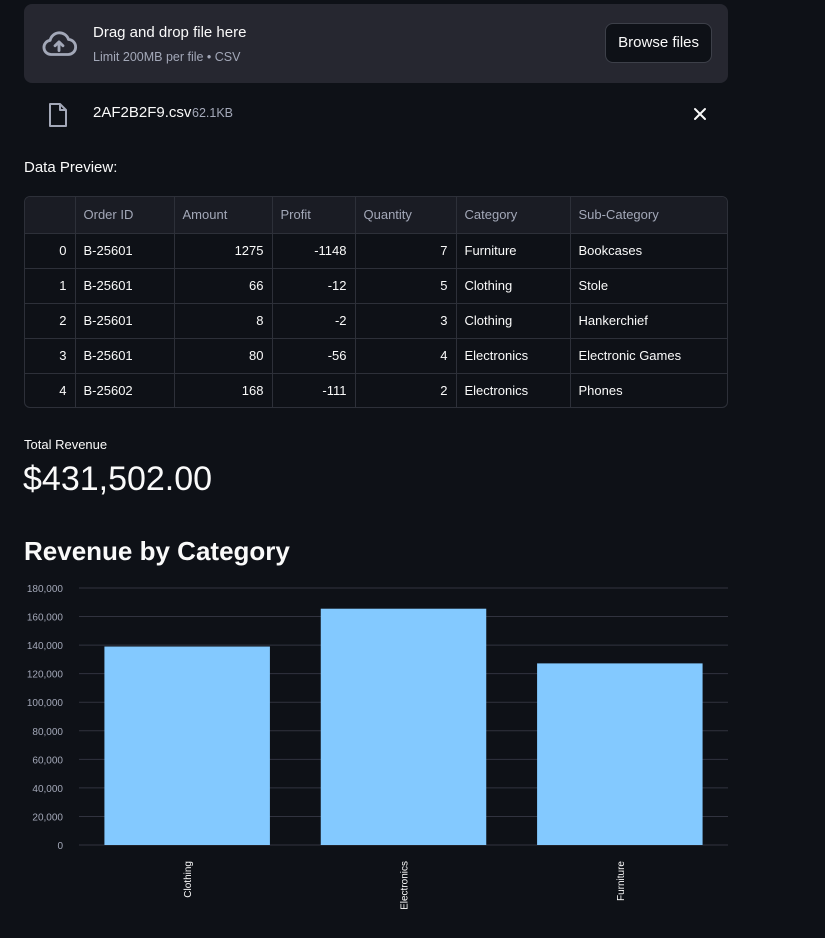 This screenshot has height=938, width=825. I want to click on cell-category: Furniture, so click(513, 251).